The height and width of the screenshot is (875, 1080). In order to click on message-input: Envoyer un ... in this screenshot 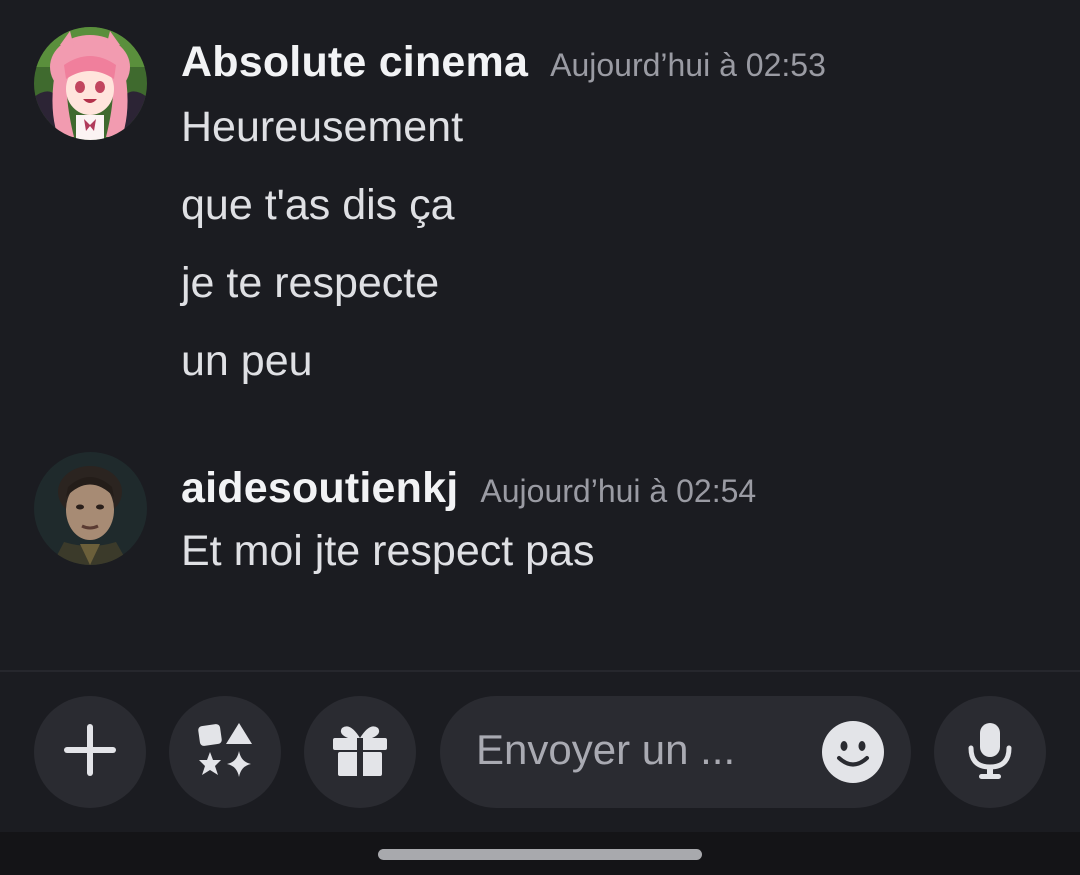, I will do `click(675, 752)`.